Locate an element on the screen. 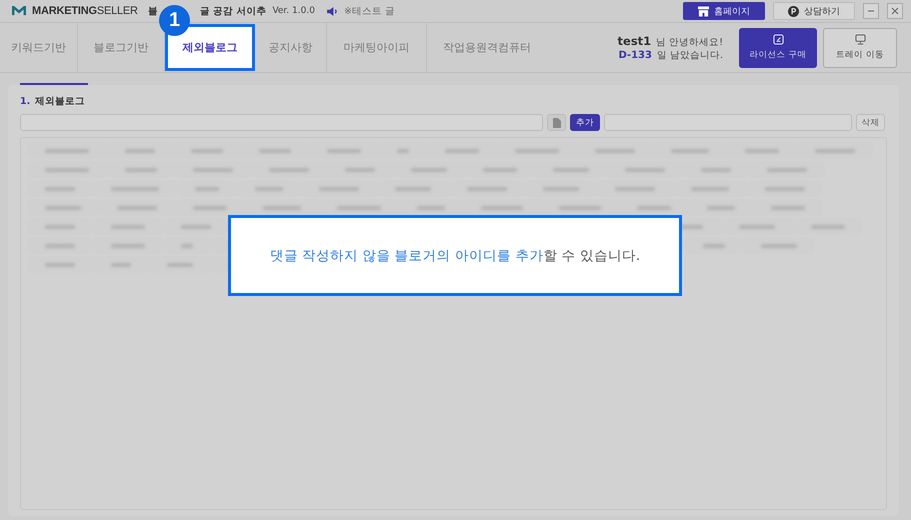  notice-text: ※테스트 글 is located at coordinates (369, 11).